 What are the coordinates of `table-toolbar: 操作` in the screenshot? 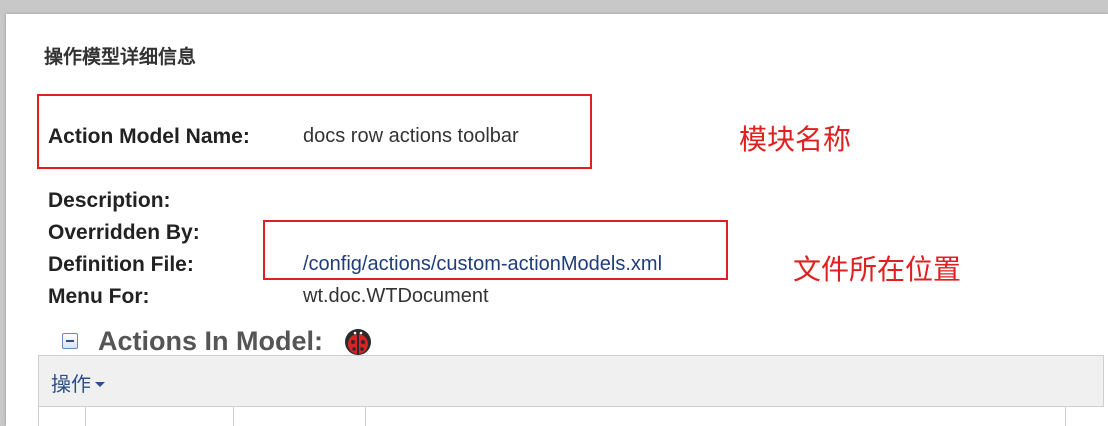 It's located at (571, 381).